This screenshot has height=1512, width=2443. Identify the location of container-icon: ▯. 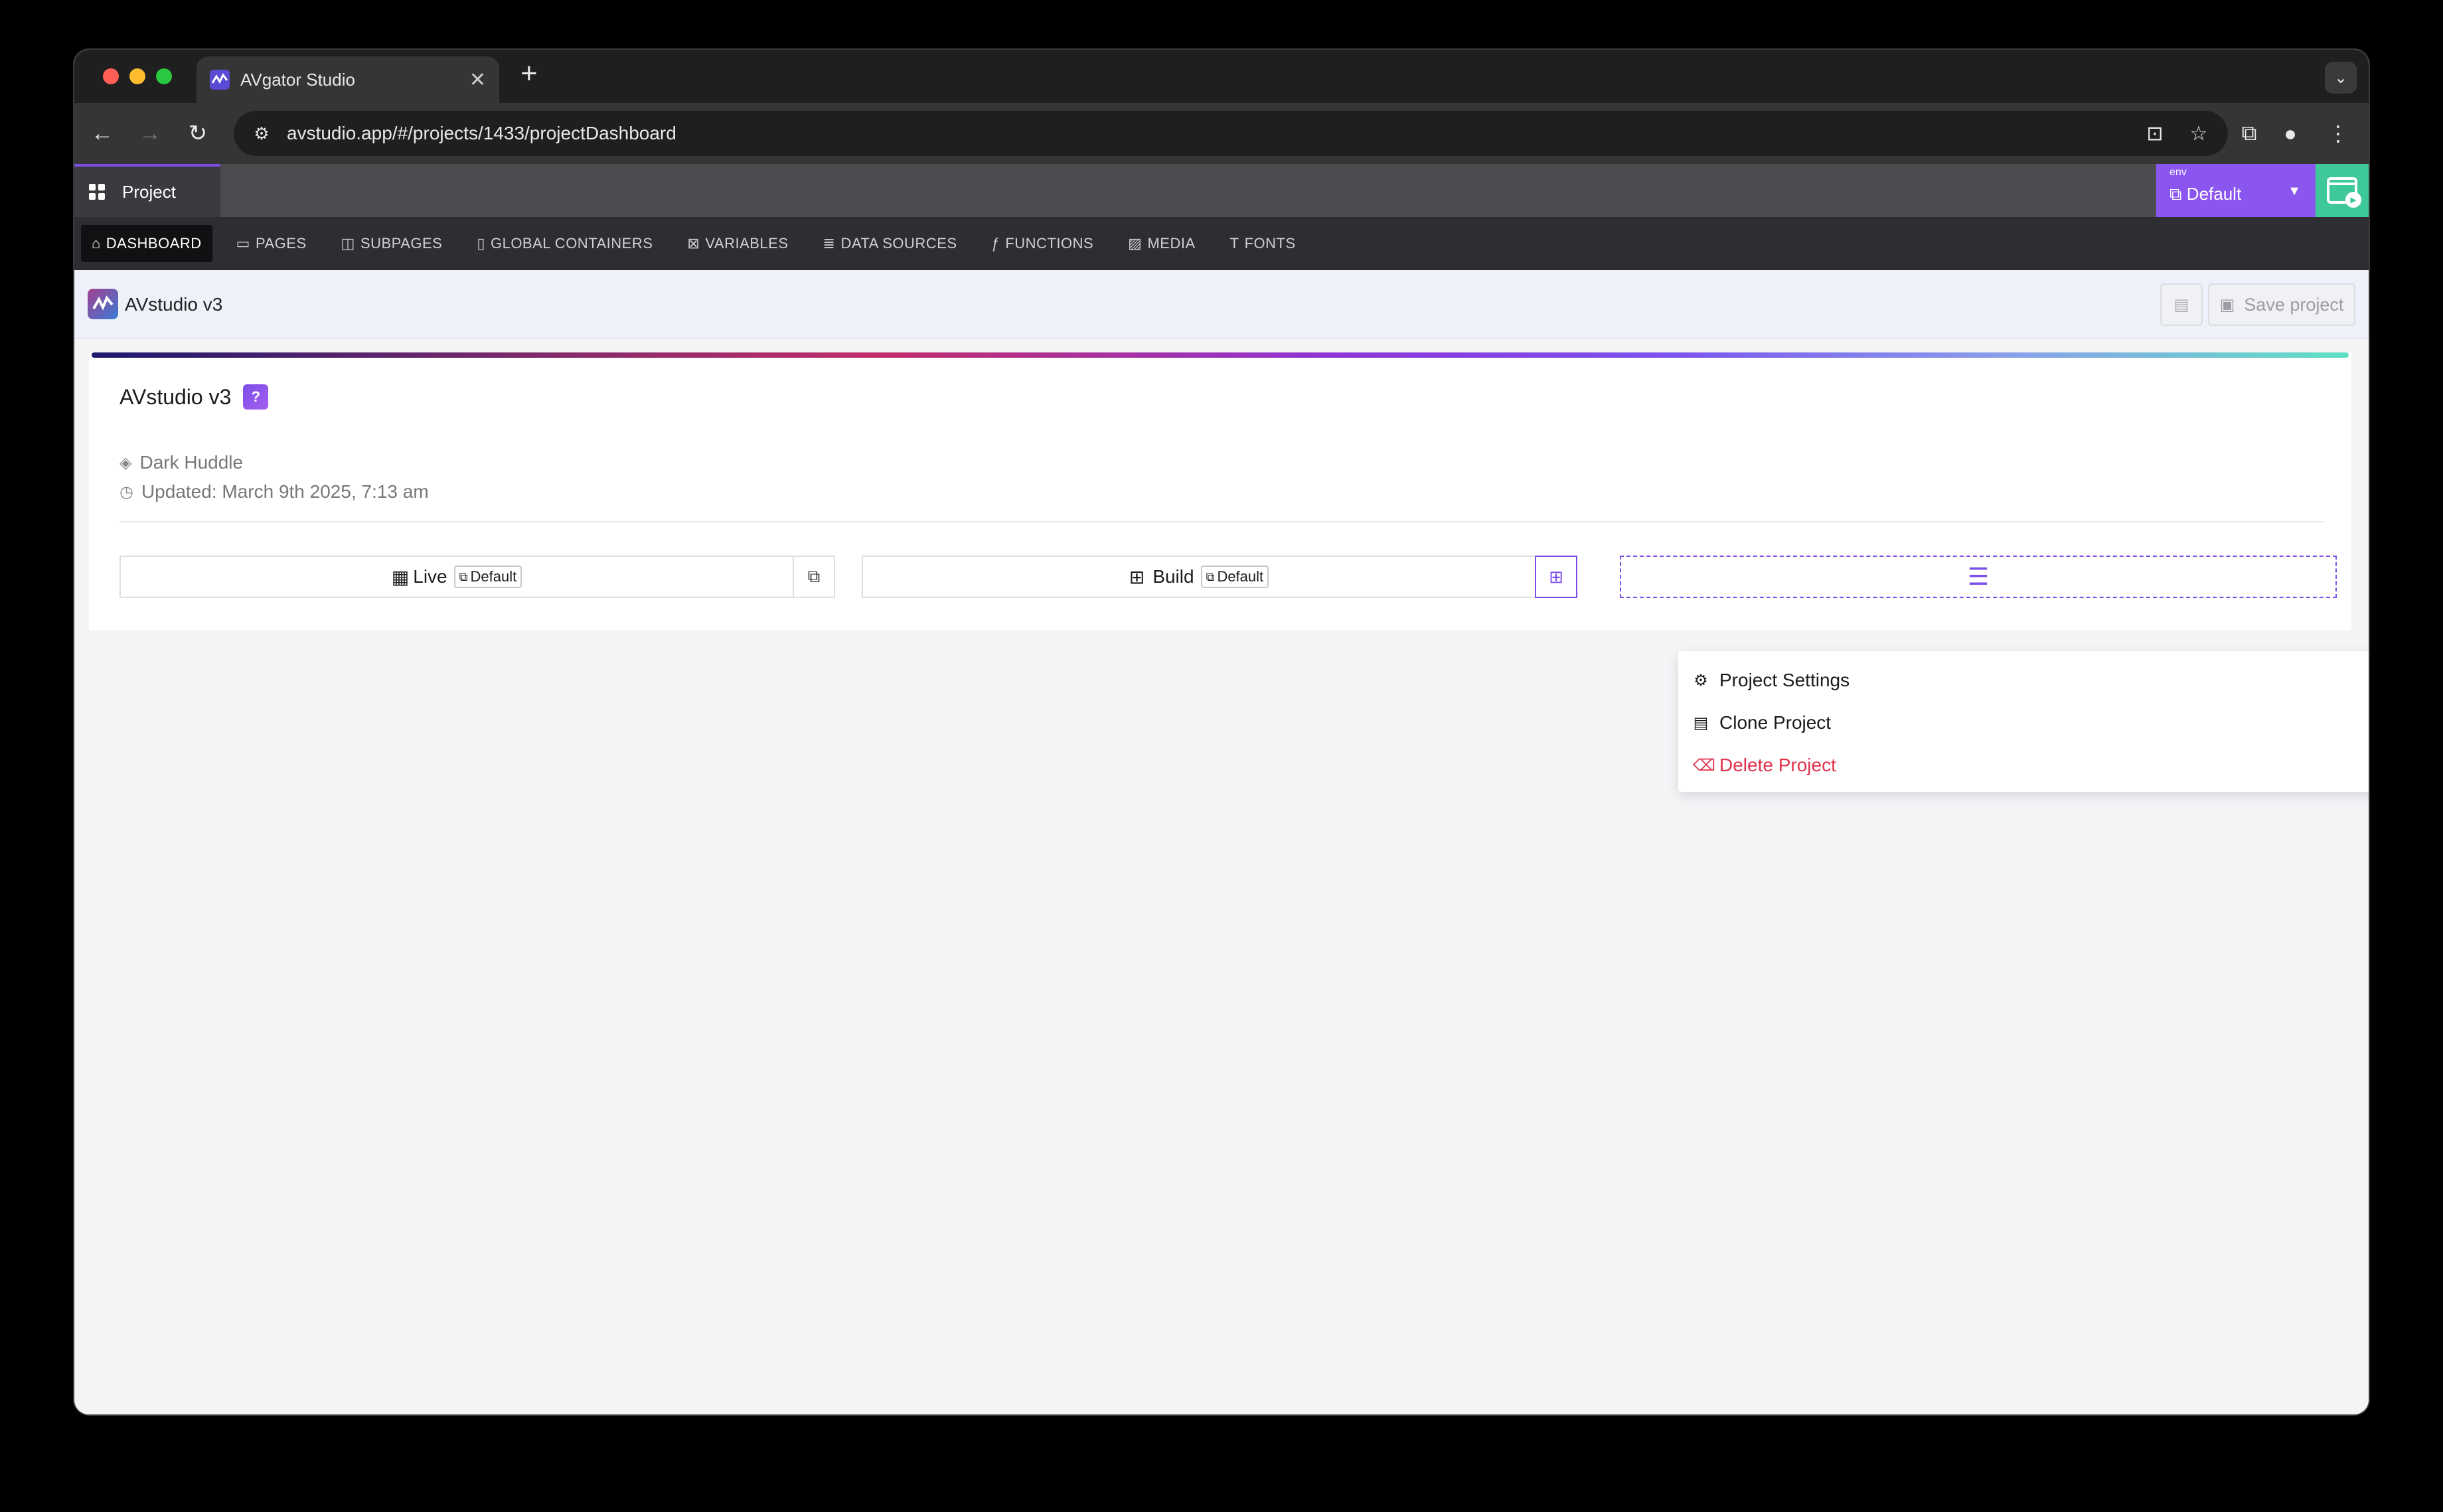
(481, 243).